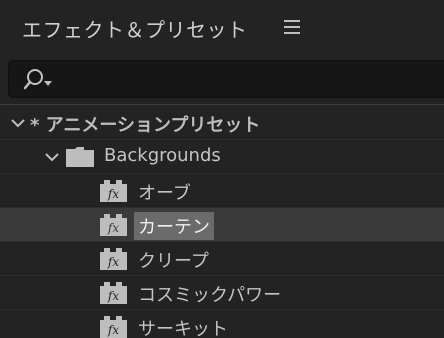  What do you see at coordinates (222, 191) in the screenshot?
I see `preset-item: fx オーブ` at bounding box center [222, 191].